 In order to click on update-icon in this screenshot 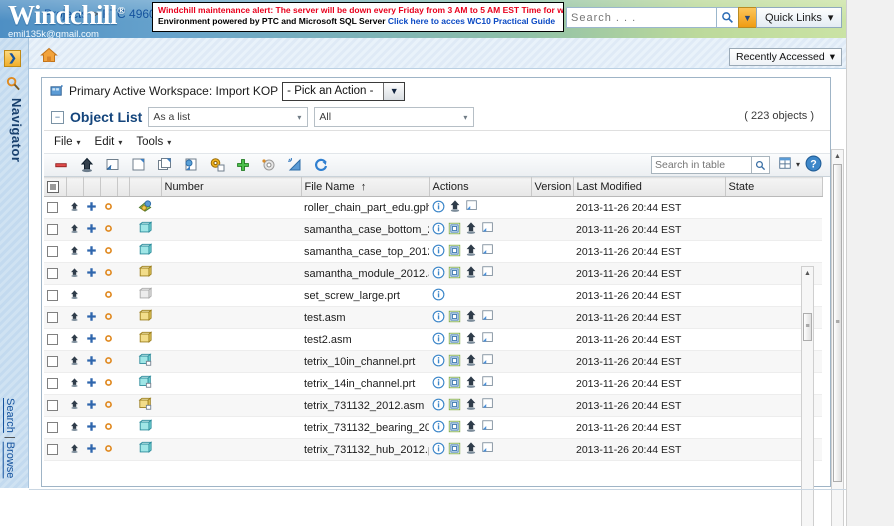, I will do `click(191, 165)`.